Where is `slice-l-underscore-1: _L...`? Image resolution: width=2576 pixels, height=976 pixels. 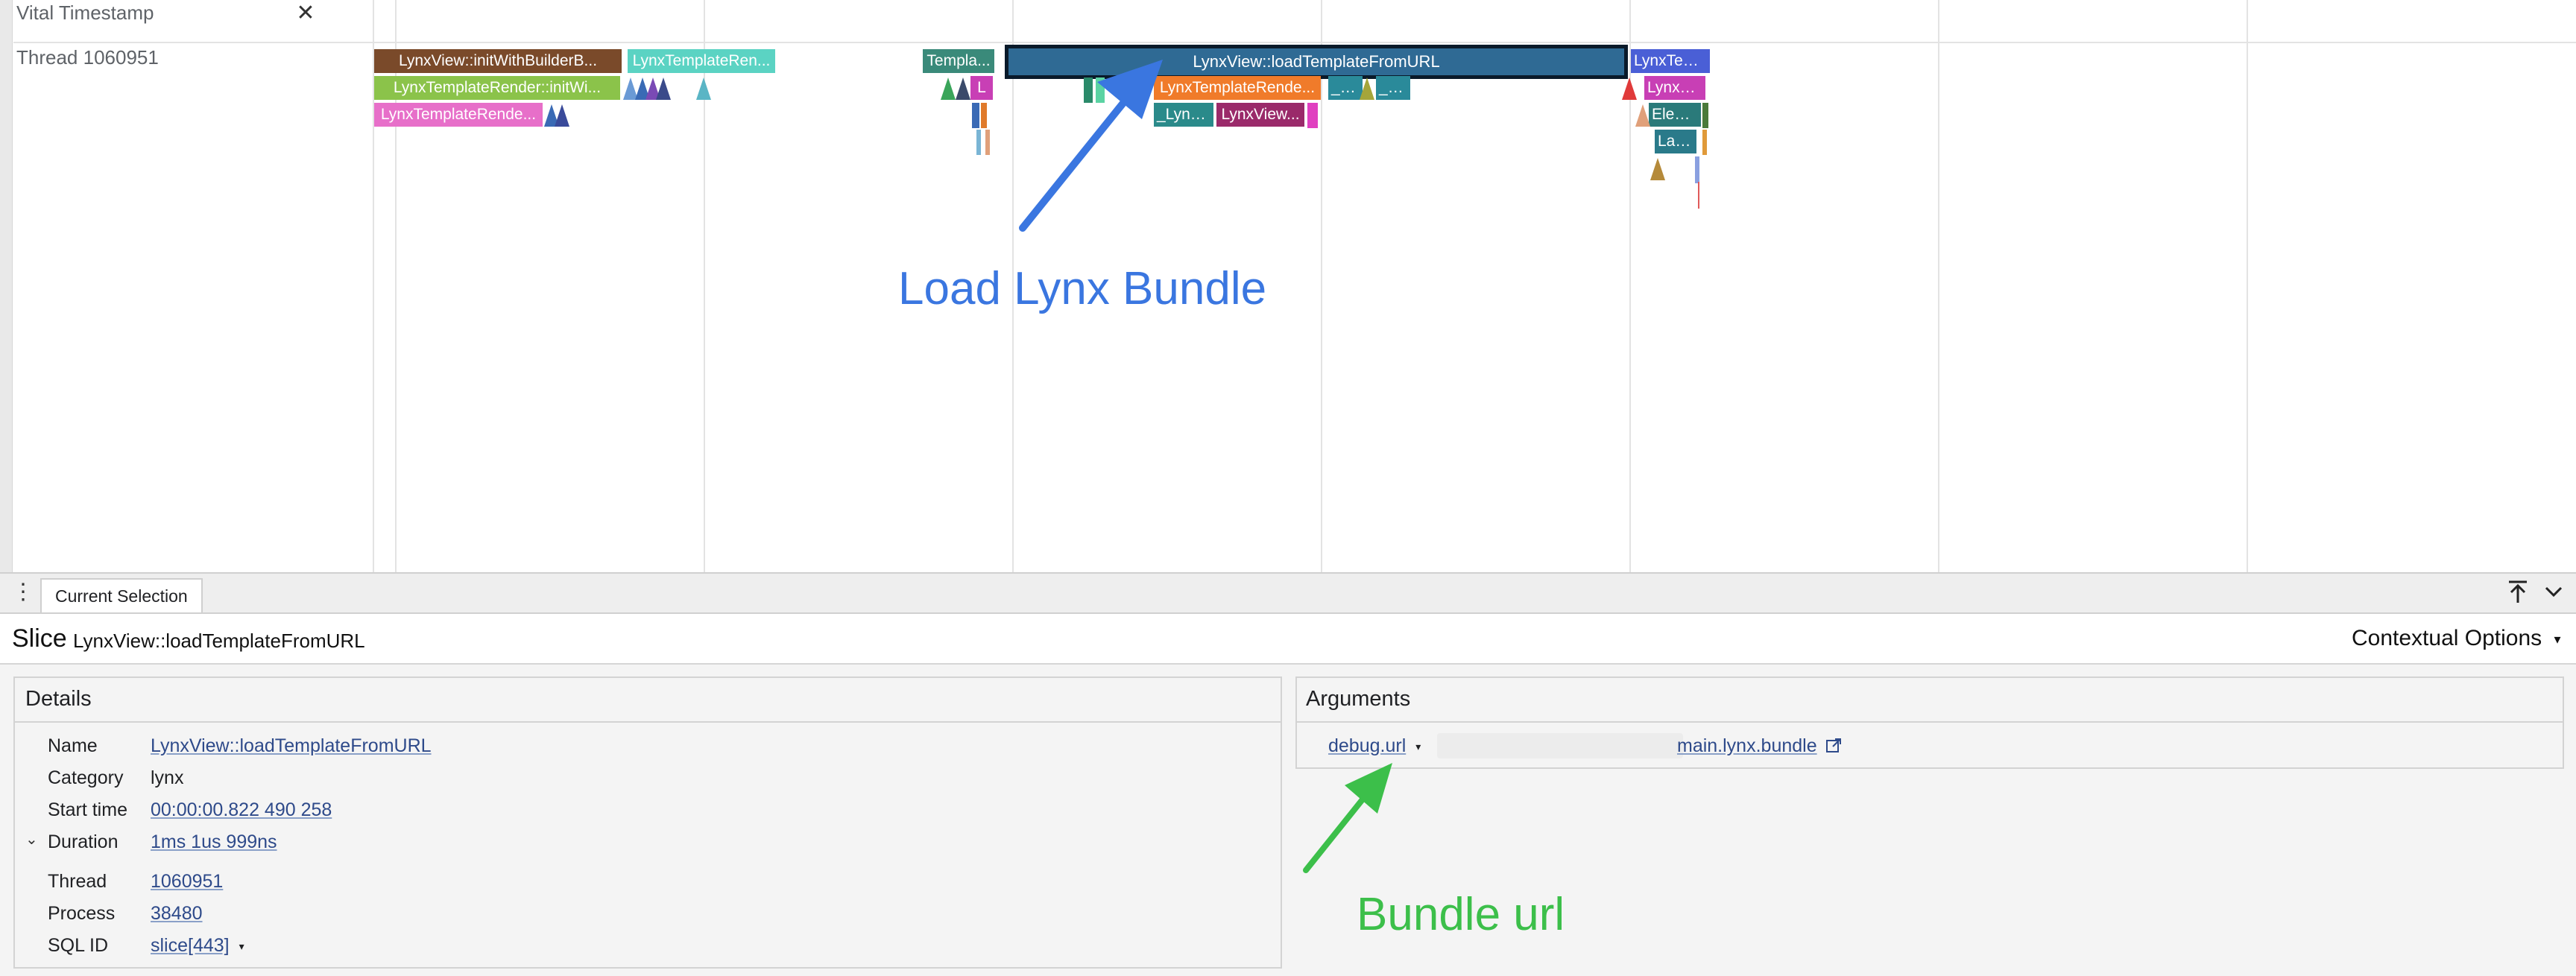
slice-l-underscore-1: _L... is located at coordinates (1345, 88).